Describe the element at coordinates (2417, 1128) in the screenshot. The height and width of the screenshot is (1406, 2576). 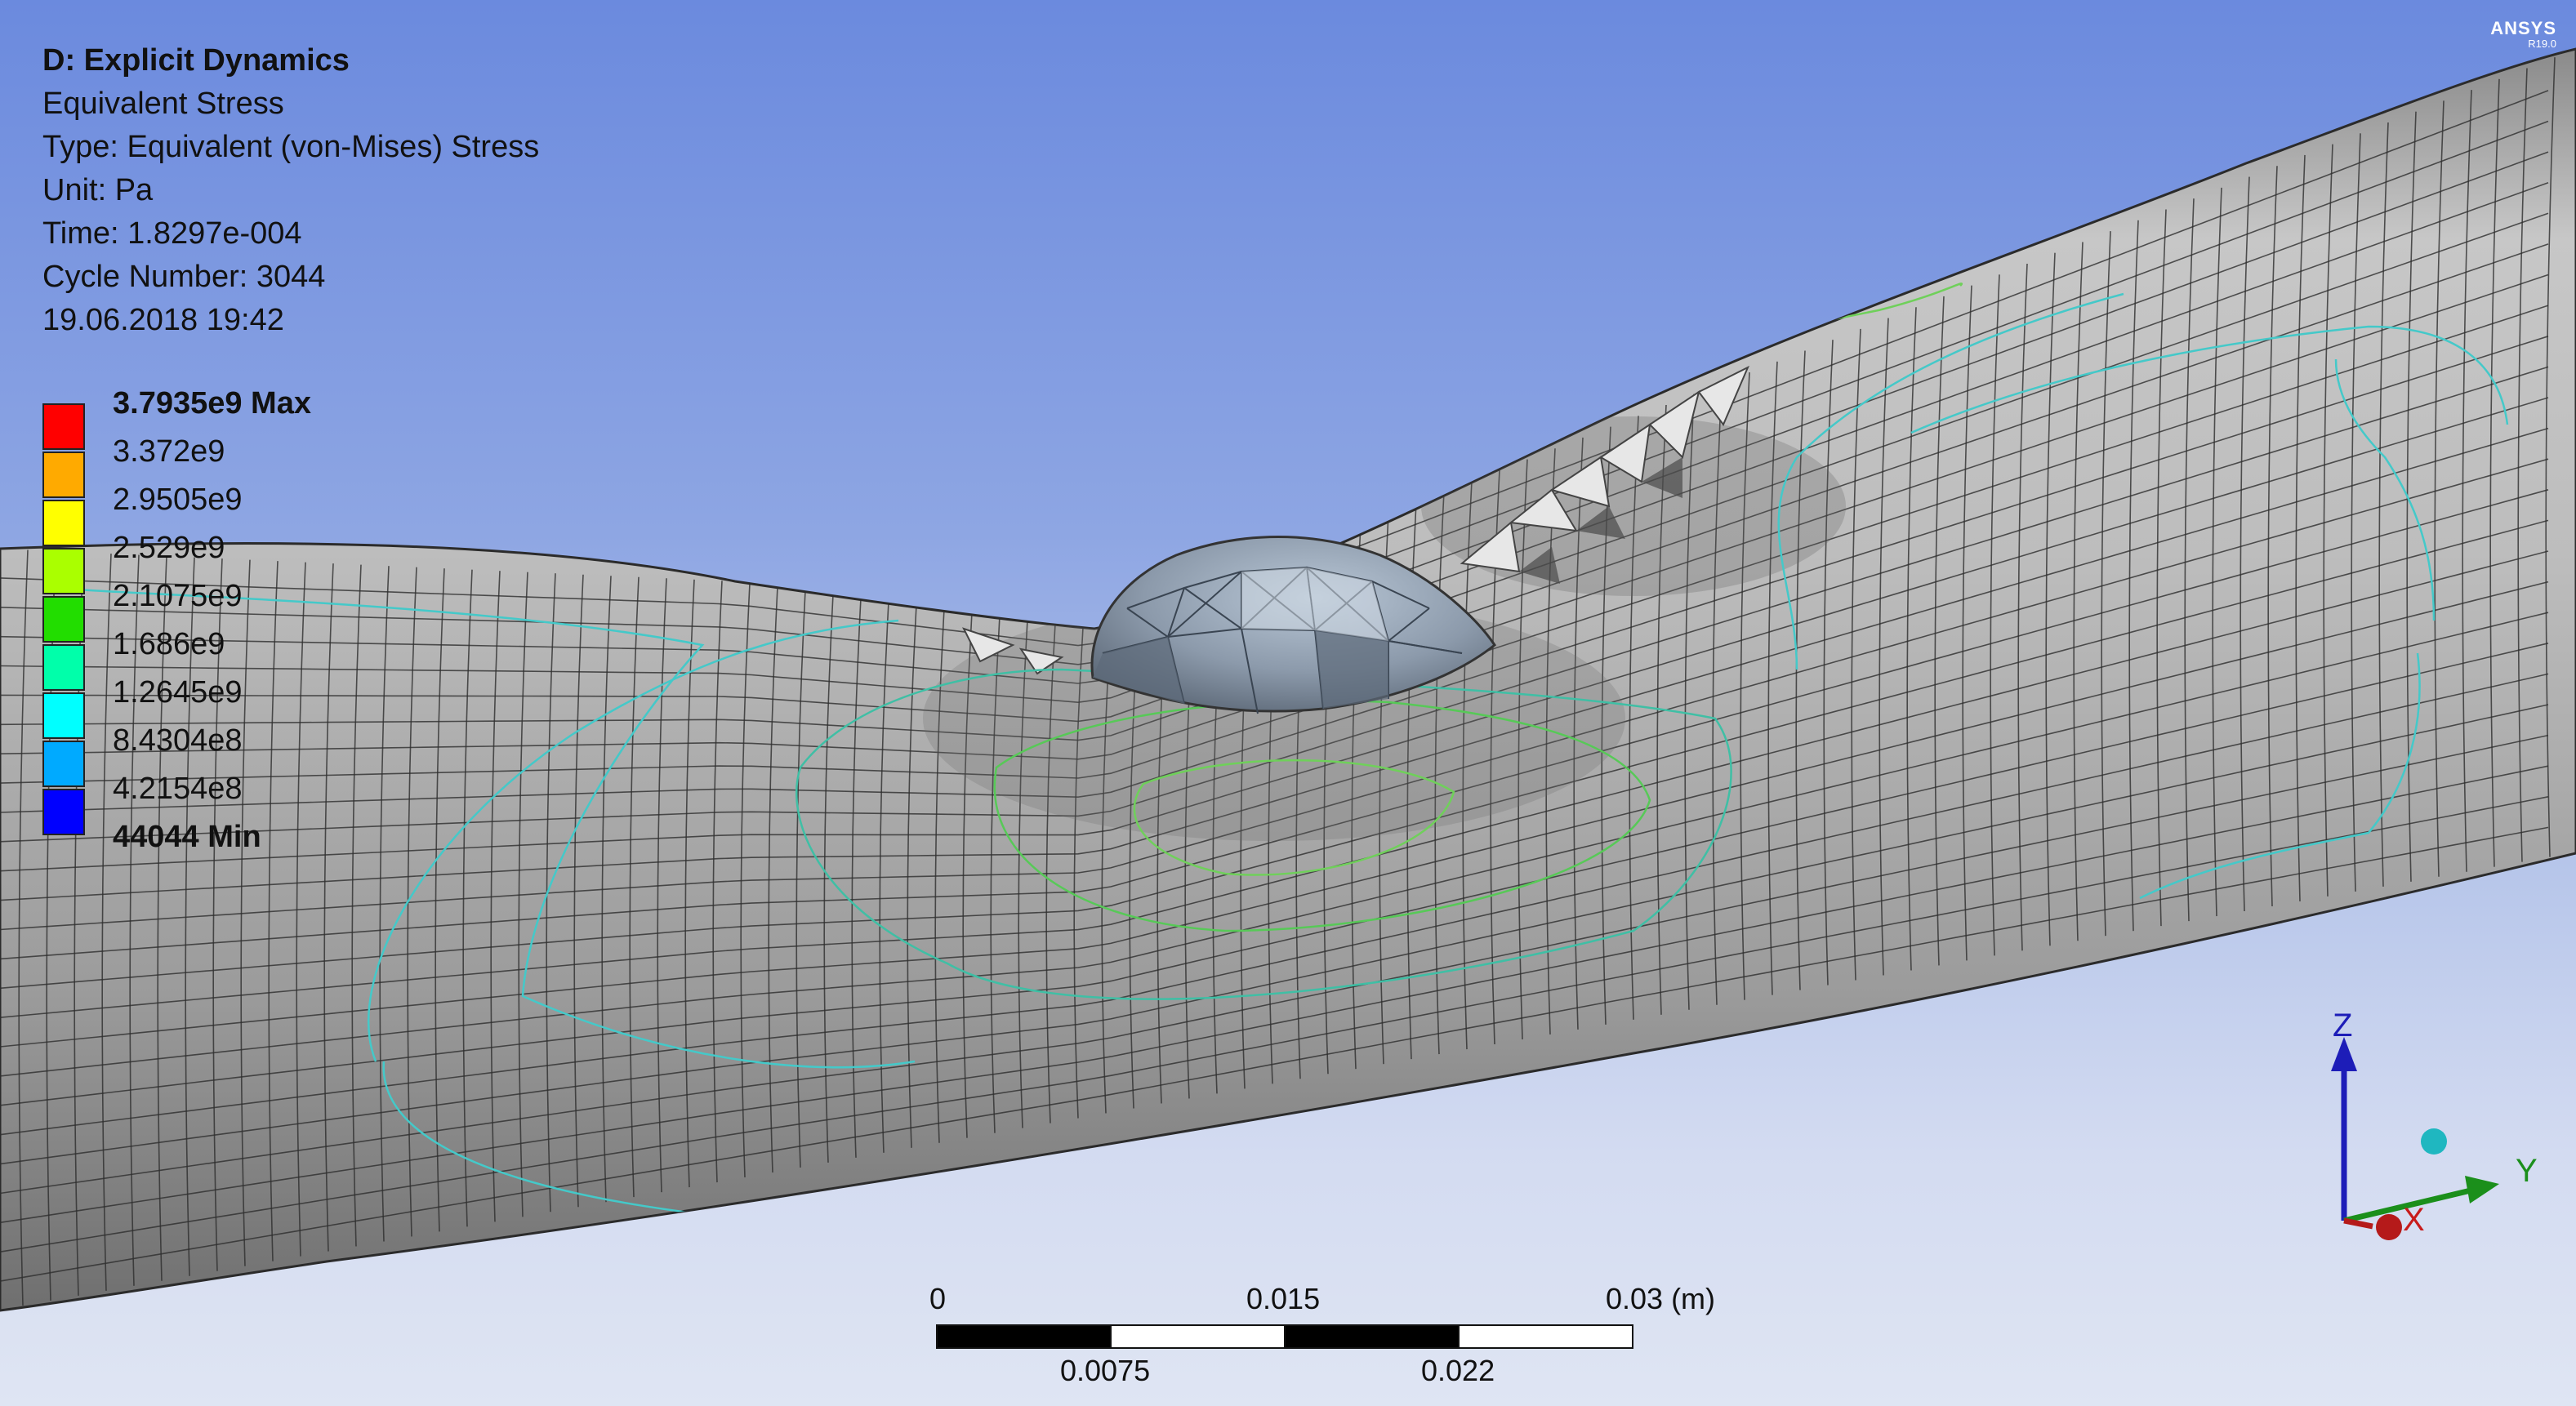
I see `coordinate-triad: Z Y X` at that location.